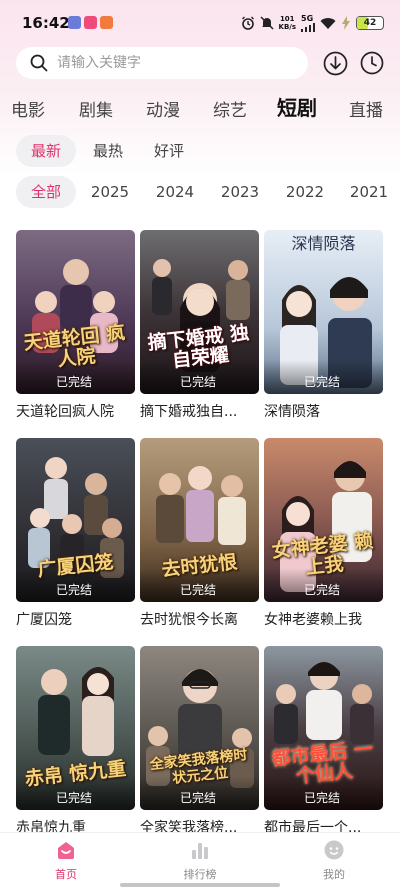 The height and width of the screenshot is (889, 400). I want to click on bottom-navigation: 首页 排行榜 我的, so click(200, 860).